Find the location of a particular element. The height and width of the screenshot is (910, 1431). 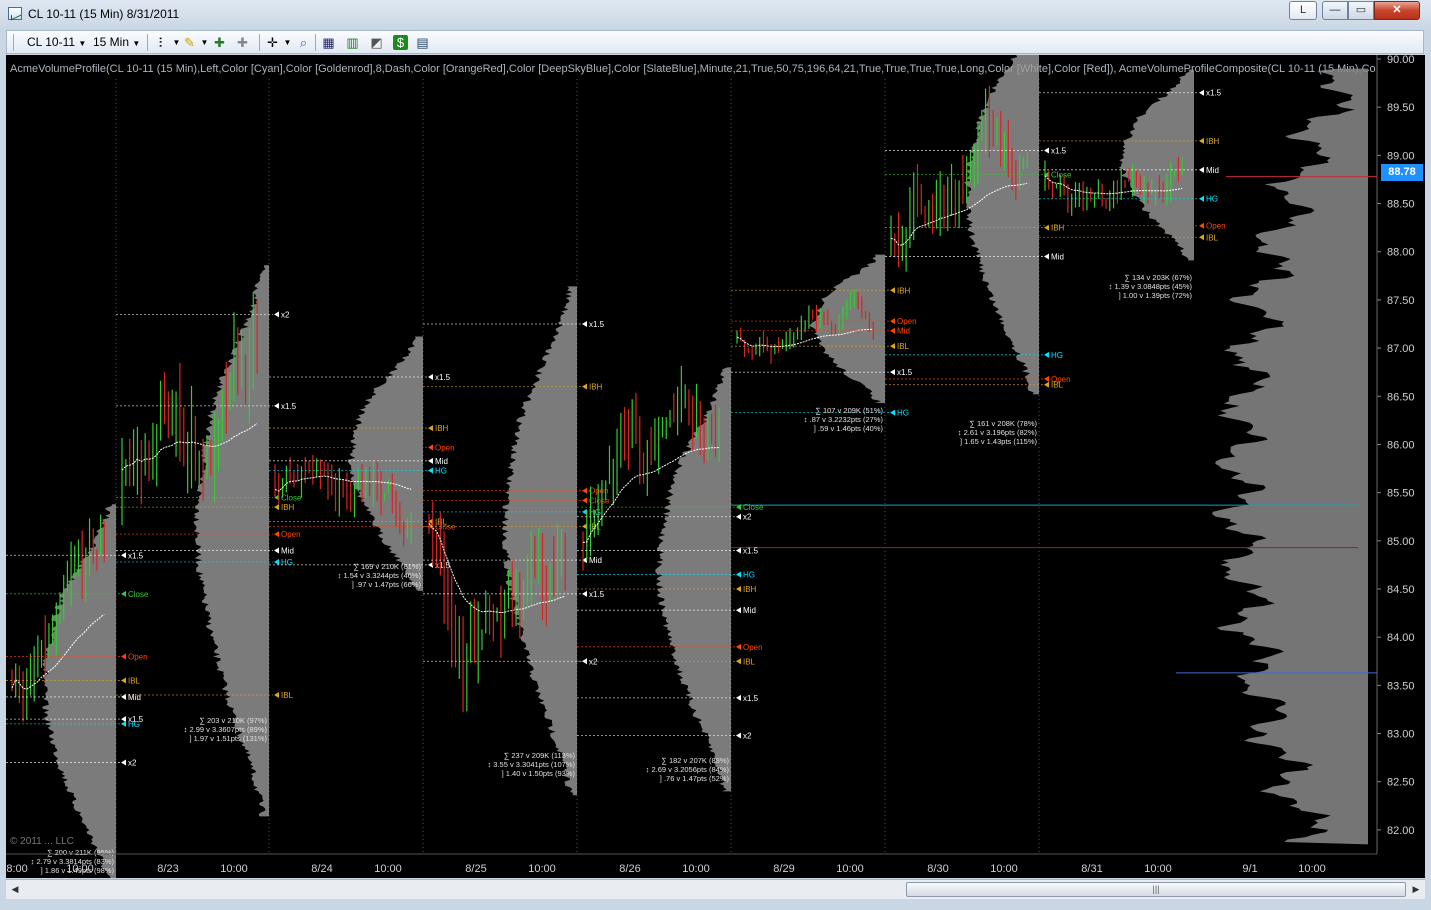

remove-indicator-icon: ✚ is located at coordinates (242, 42).